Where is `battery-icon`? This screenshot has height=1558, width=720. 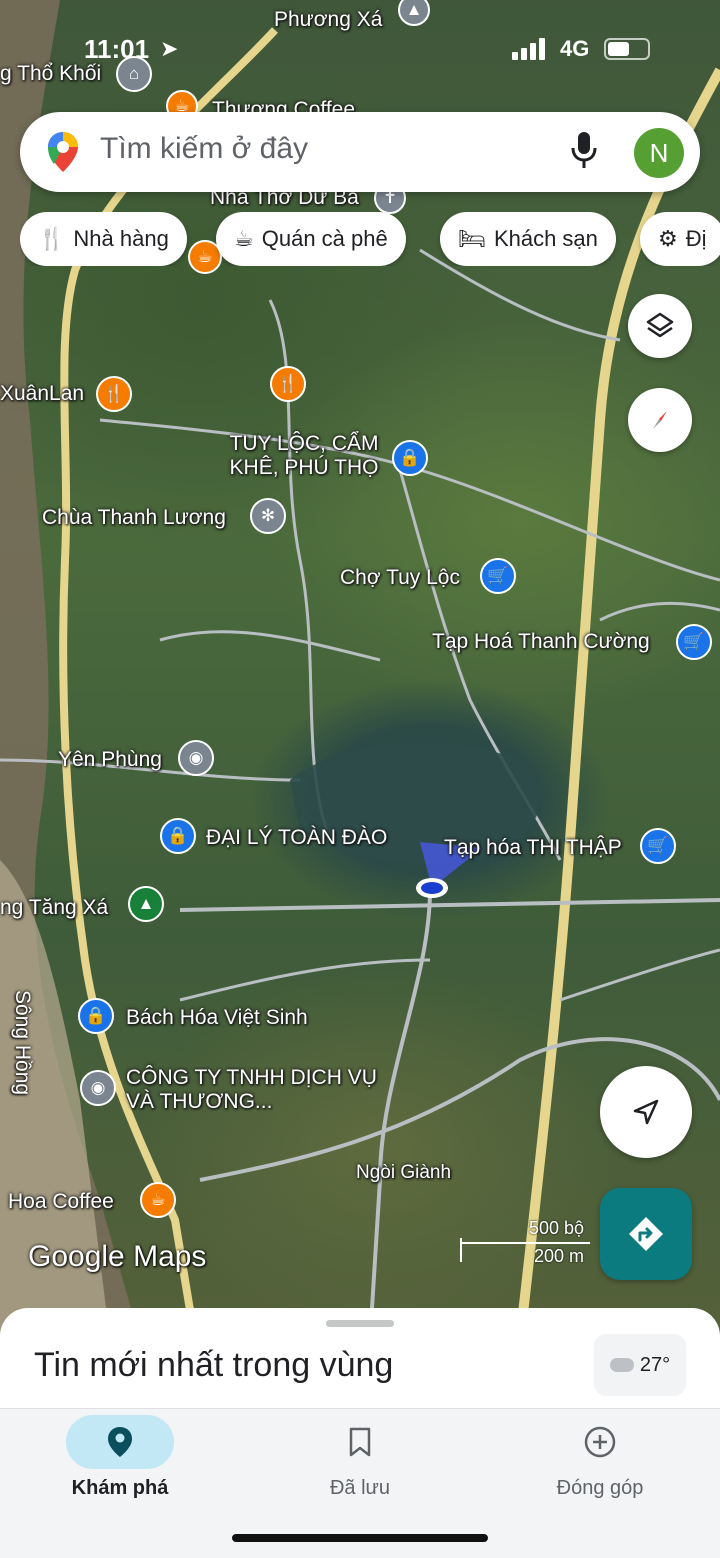 battery-icon is located at coordinates (627, 49).